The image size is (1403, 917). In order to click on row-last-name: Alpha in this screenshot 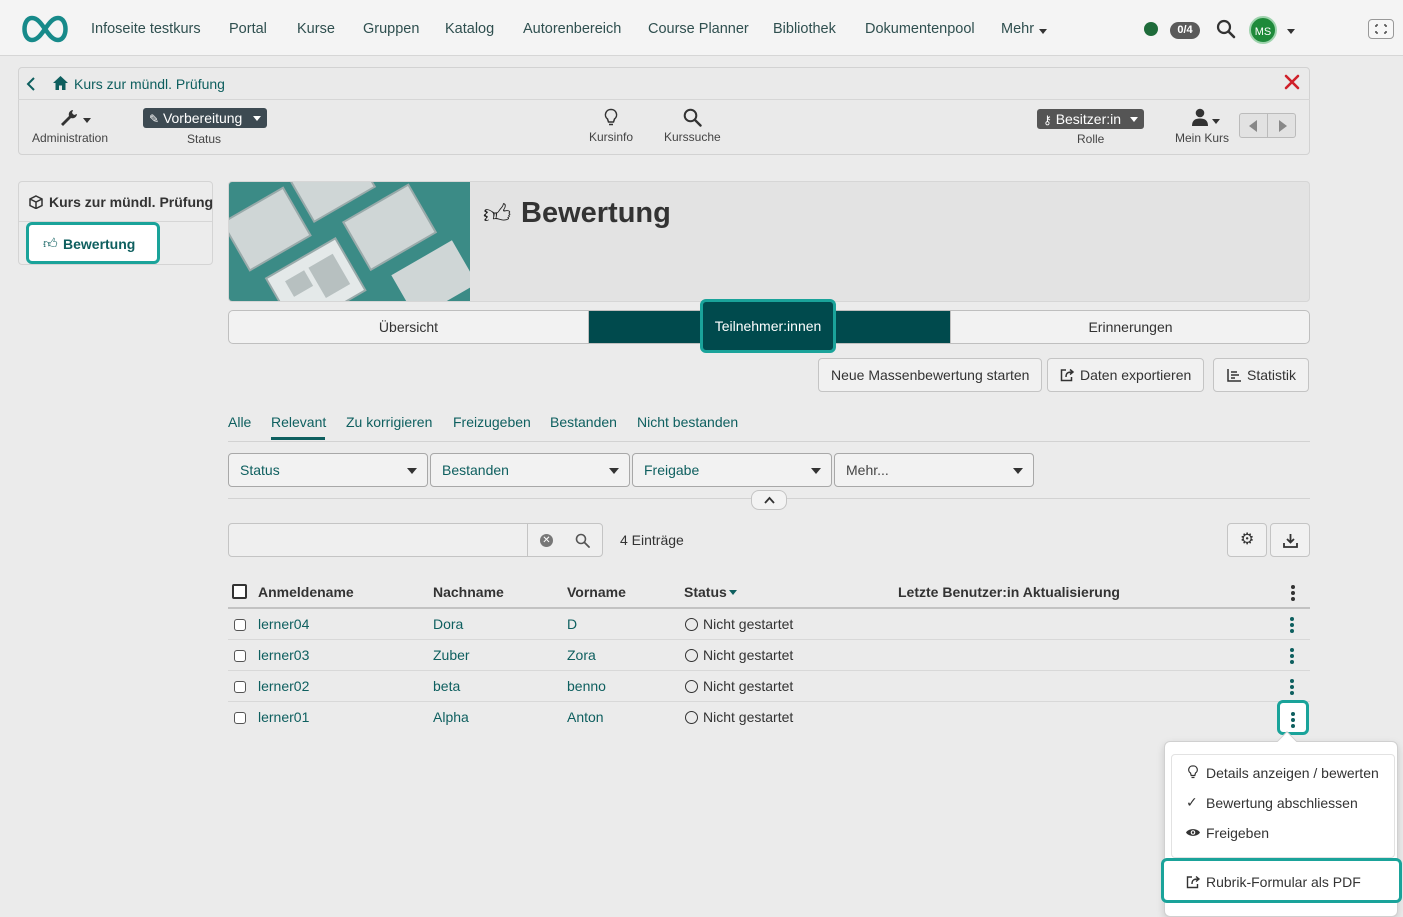, I will do `click(451, 717)`.